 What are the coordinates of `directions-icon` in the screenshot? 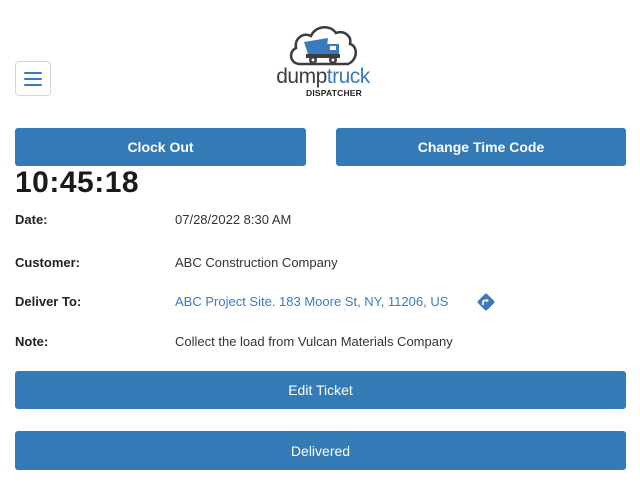 It's located at (486, 302).